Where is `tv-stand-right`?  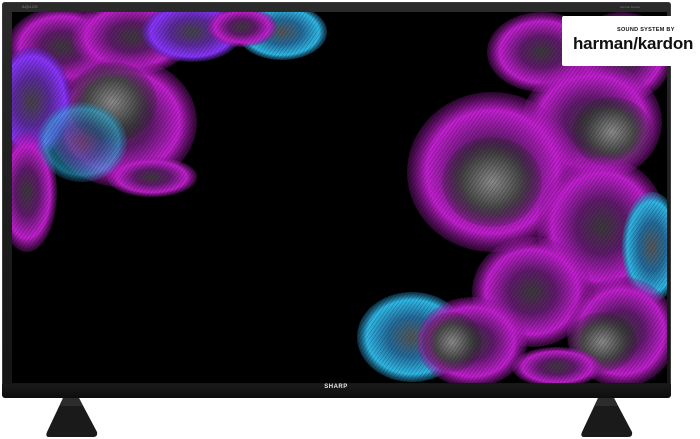 tv-stand-right is located at coordinates (607, 418).